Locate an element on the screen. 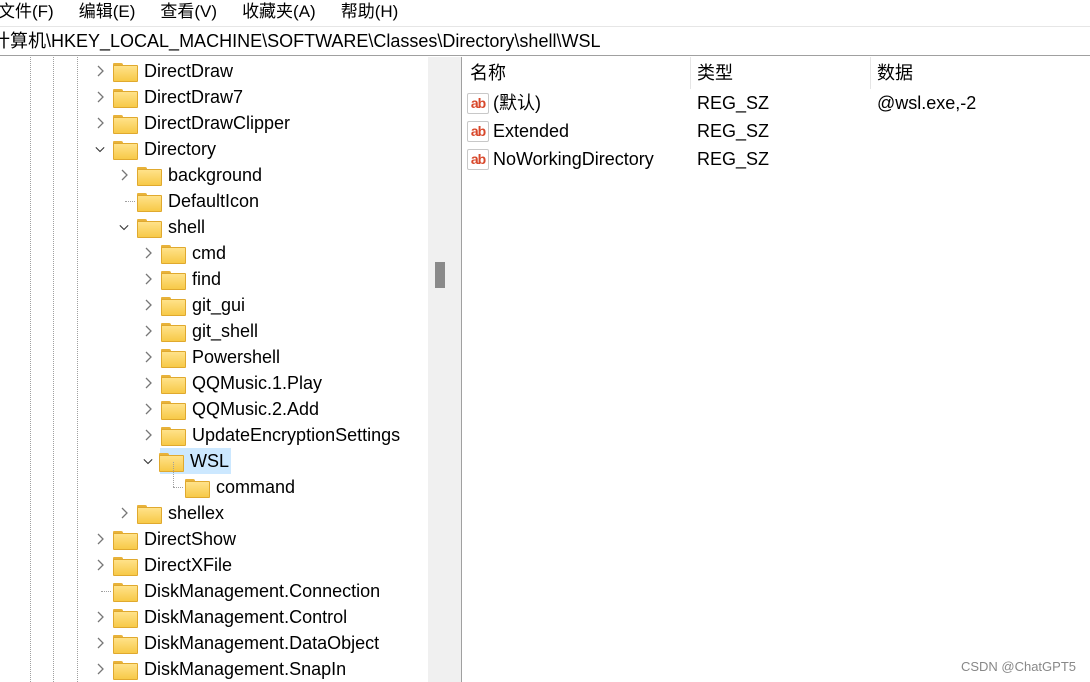 The height and width of the screenshot is (682, 1090). tree-item-label: WSL is located at coordinates (210, 461).